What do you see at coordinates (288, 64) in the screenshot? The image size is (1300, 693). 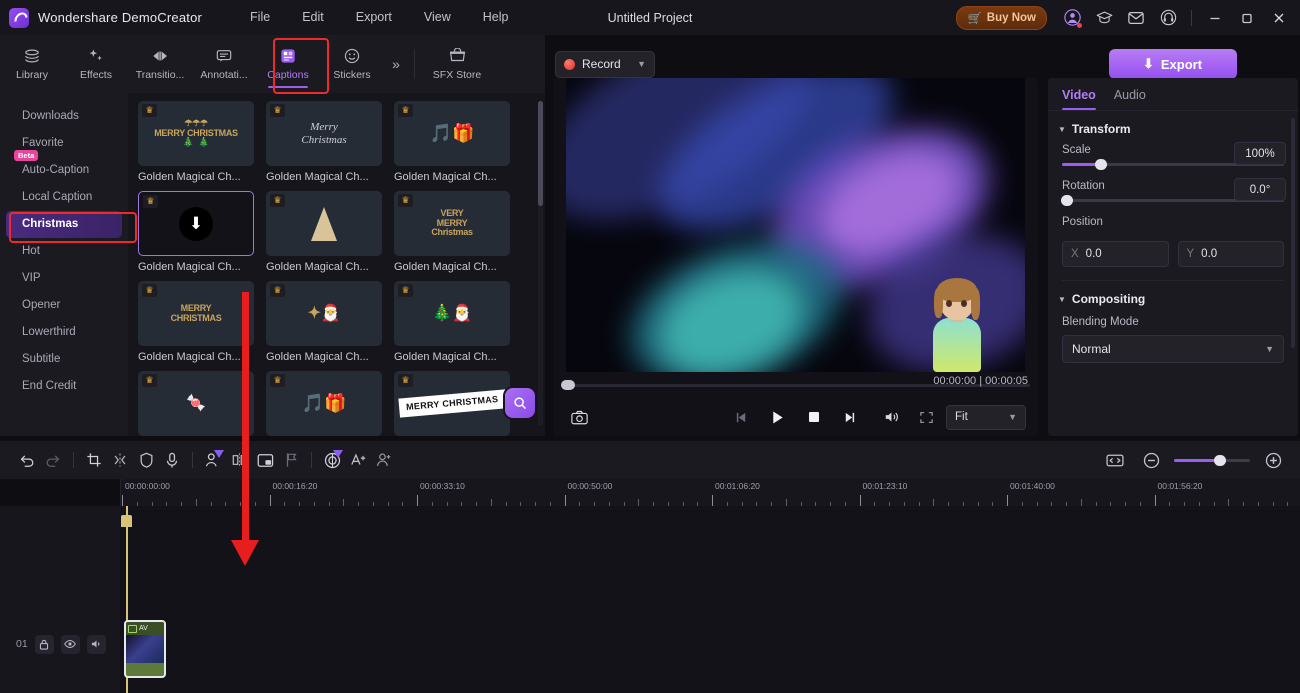 I see `tab-captions: Captions` at bounding box center [288, 64].